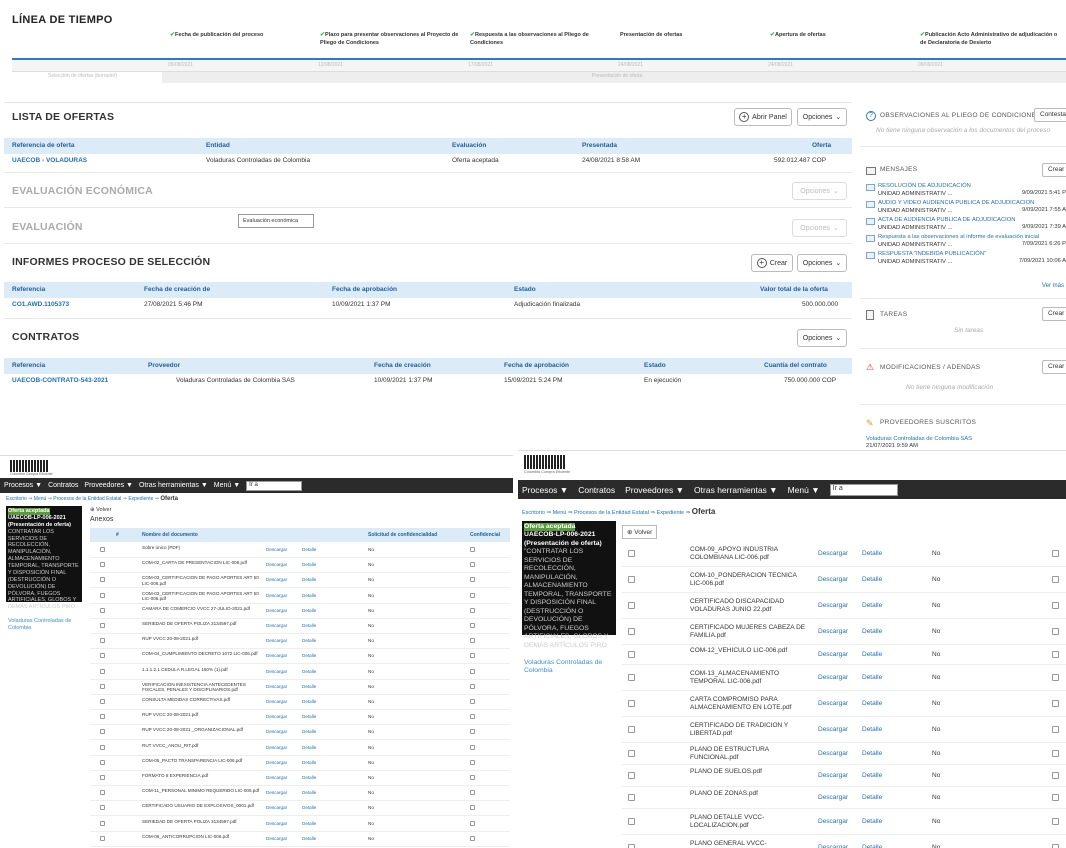 Image resolution: width=1066 pixels, height=848 pixels. What do you see at coordinates (43, 145) in the screenshot?
I see `col-reference: Referencia de oferta` at bounding box center [43, 145].